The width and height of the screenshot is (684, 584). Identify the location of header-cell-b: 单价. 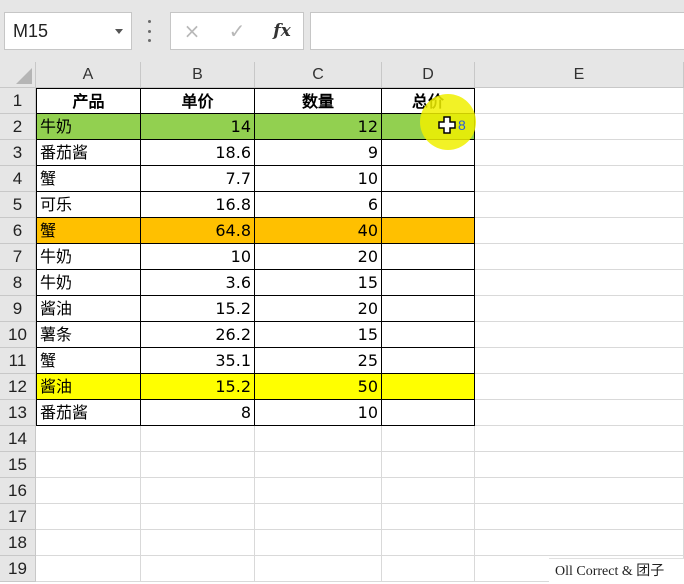
(198, 101).